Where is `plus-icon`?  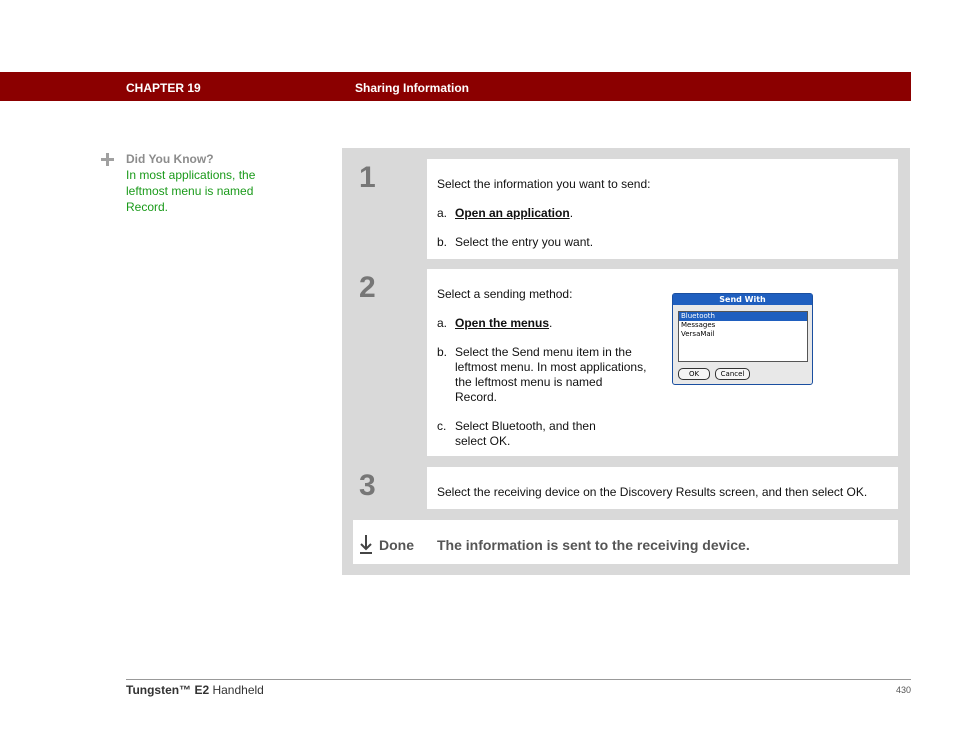 plus-icon is located at coordinates (107, 159).